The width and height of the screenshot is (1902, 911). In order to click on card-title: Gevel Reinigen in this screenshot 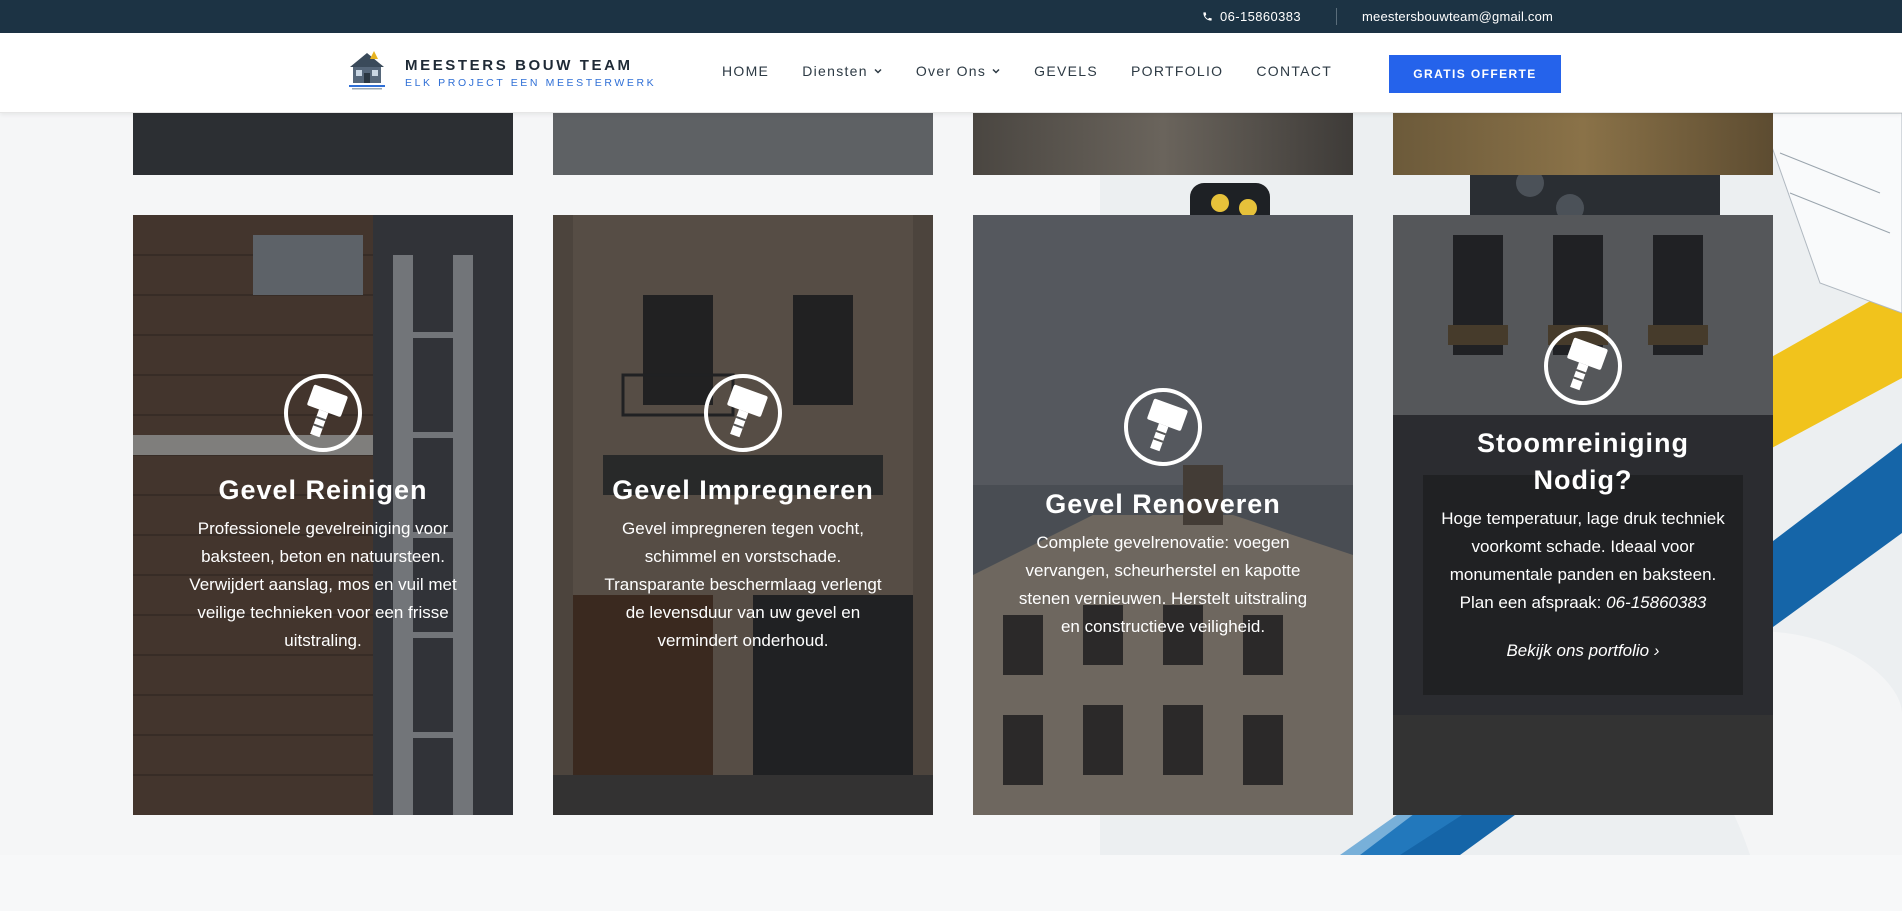, I will do `click(323, 490)`.